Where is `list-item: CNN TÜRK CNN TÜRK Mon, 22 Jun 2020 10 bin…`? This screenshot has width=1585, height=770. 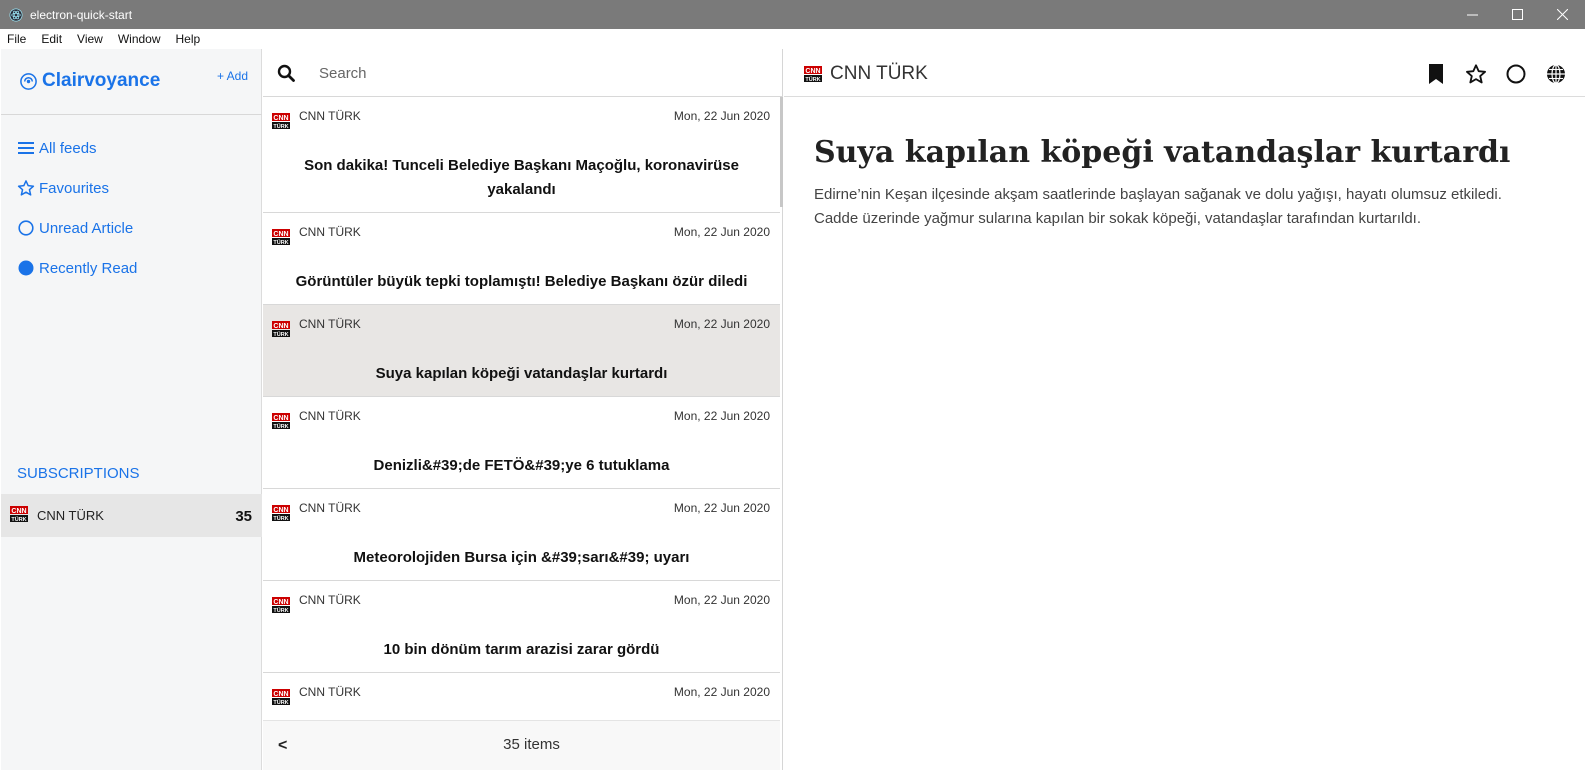
list-item: CNN TÜRK CNN TÜRK Mon, 22 Jun 2020 10 bin… is located at coordinates (521, 627).